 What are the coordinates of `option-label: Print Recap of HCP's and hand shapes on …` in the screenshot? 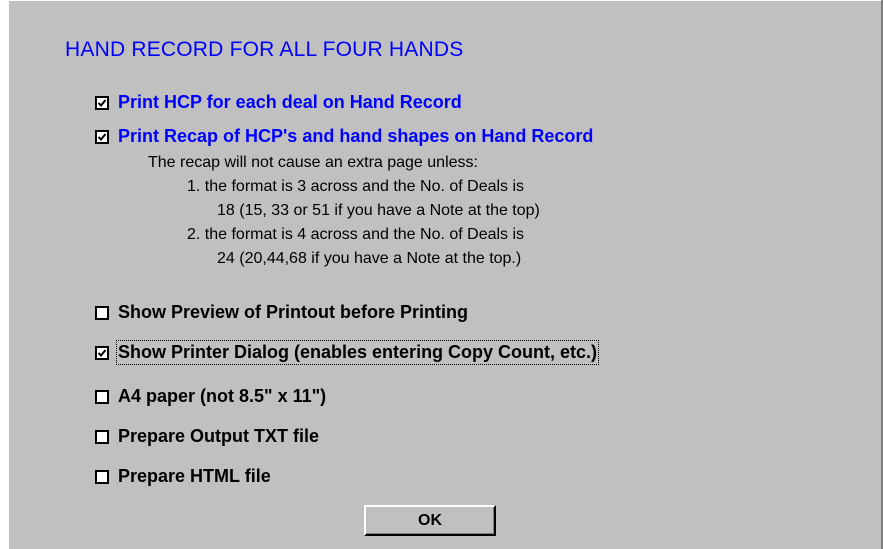 It's located at (356, 136).